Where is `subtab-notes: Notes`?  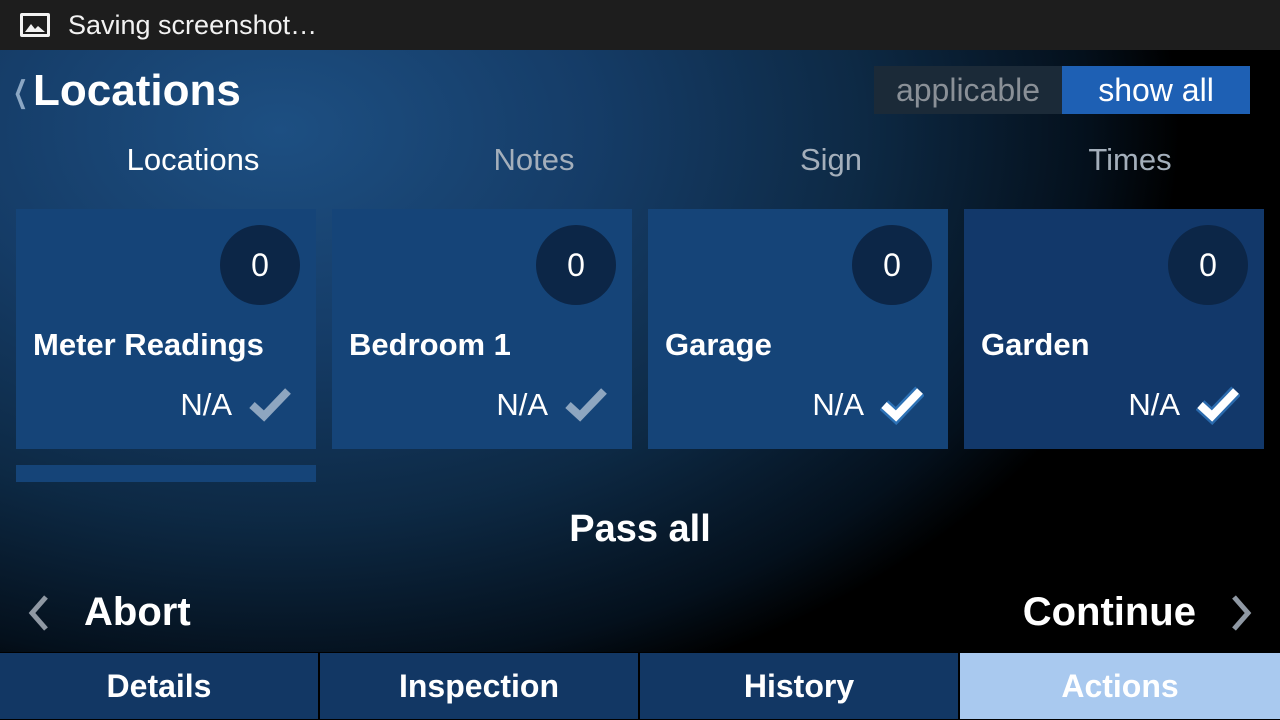 subtab-notes: Notes is located at coordinates (534, 160).